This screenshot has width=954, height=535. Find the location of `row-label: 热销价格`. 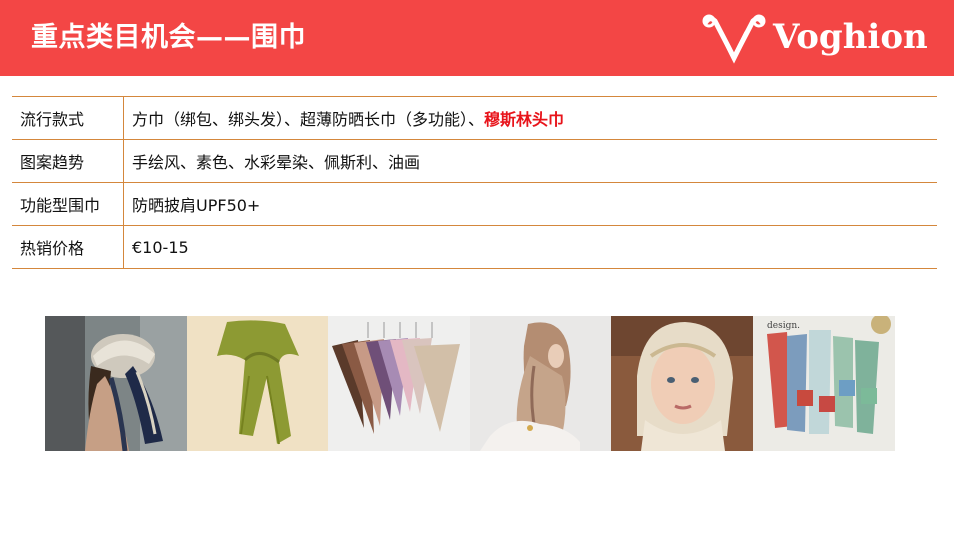

row-label: 热销价格 is located at coordinates (68, 247).